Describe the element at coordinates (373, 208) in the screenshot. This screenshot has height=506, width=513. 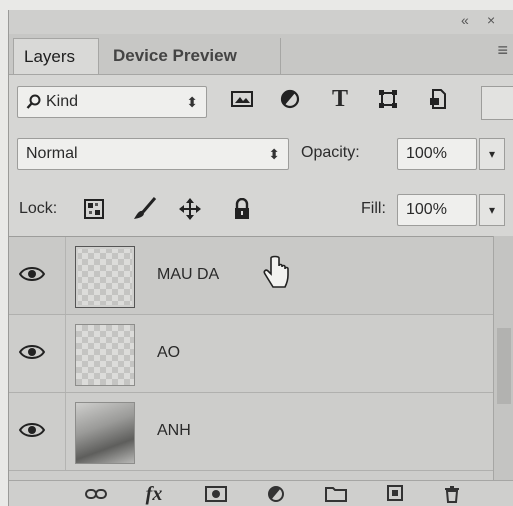
I see `fill-label: Fill:` at that location.